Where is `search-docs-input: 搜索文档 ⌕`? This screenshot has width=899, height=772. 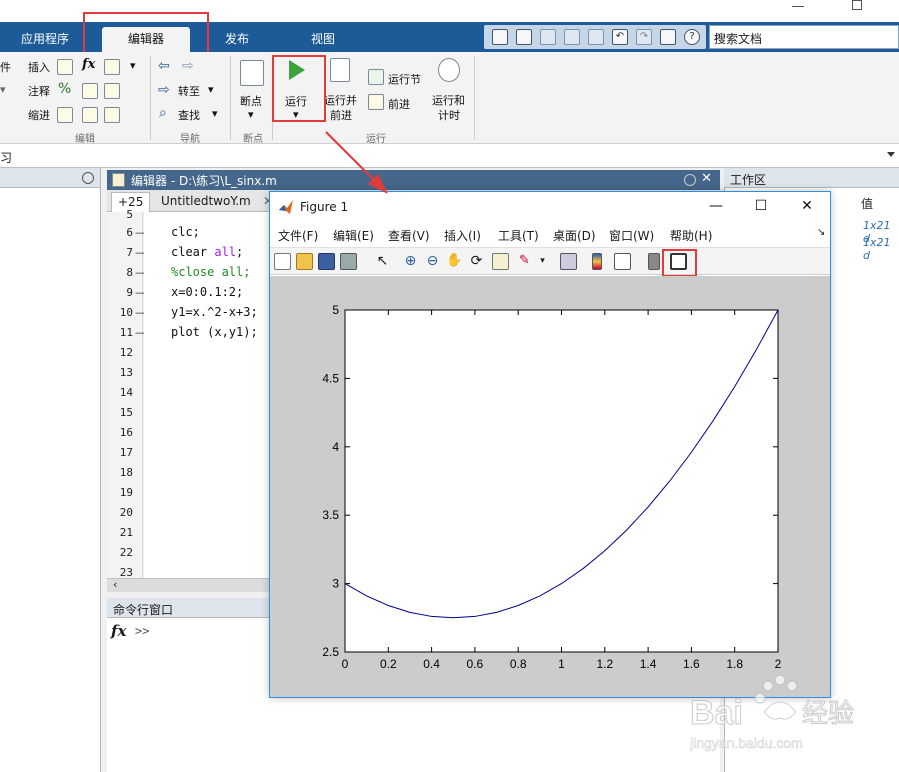 search-docs-input: 搜索文档 ⌕ is located at coordinates (804, 37).